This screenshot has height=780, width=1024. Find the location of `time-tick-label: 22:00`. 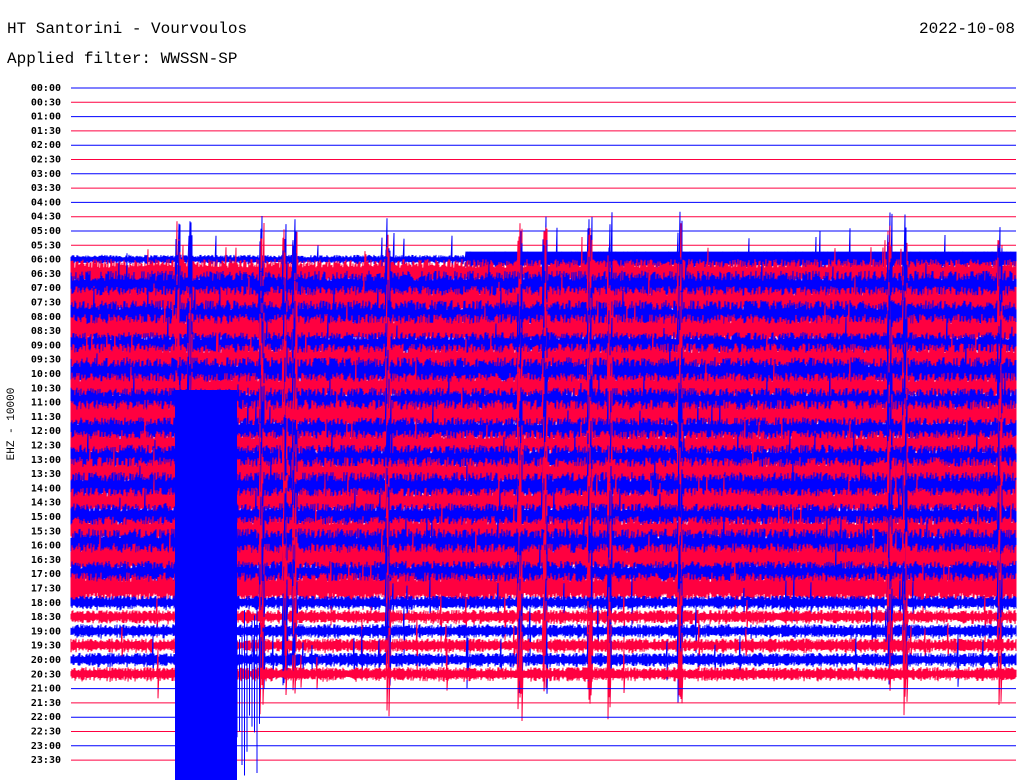

time-tick-label: 22:00 is located at coordinates (46, 717).